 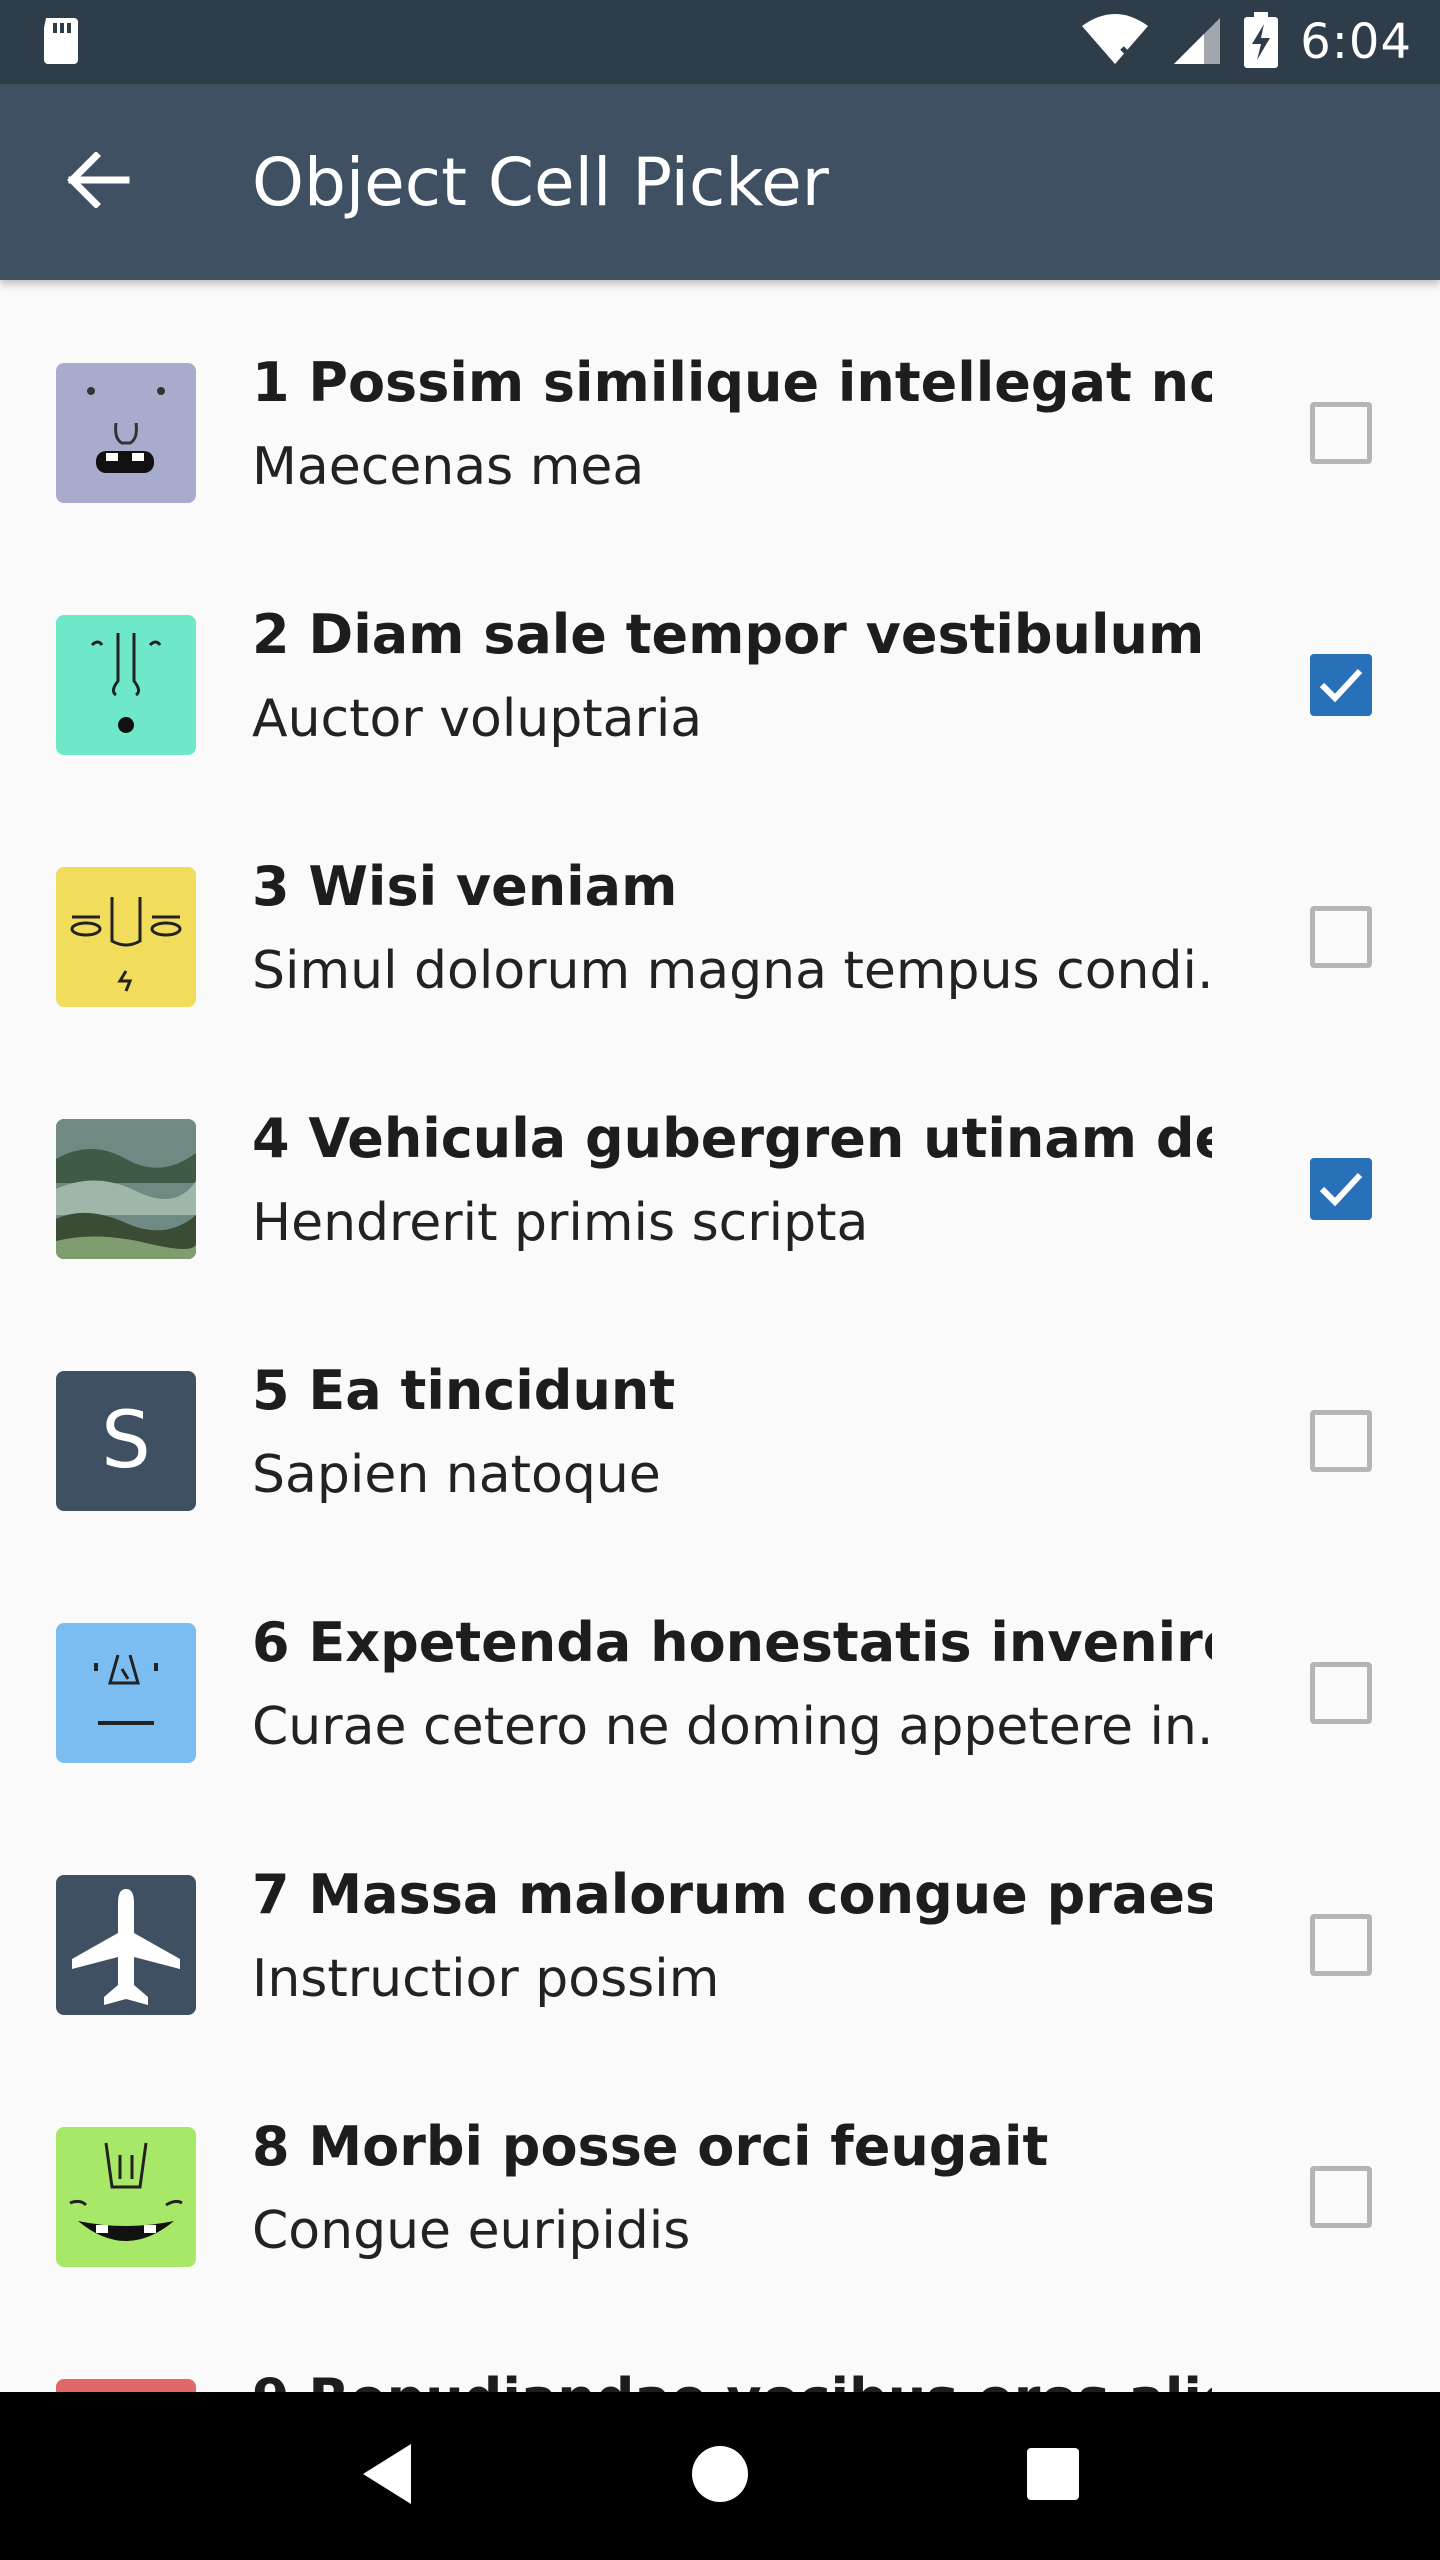 I want to click on circle-home-icon, so click(x=720, y=2476).